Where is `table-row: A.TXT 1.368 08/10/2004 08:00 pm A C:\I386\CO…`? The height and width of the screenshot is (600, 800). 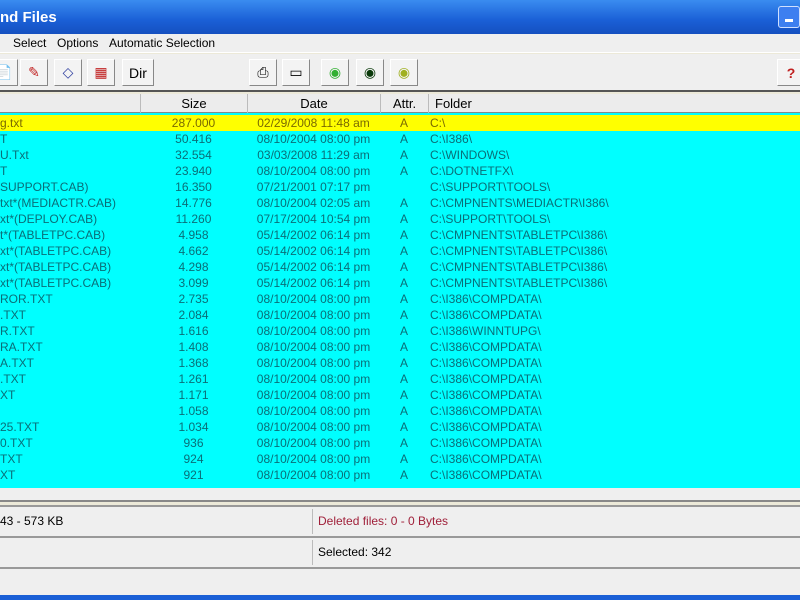 table-row: A.TXT 1.368 08/10/2004 08:00 pm A C:\I386\CO… is located at coordinates (400, 363).